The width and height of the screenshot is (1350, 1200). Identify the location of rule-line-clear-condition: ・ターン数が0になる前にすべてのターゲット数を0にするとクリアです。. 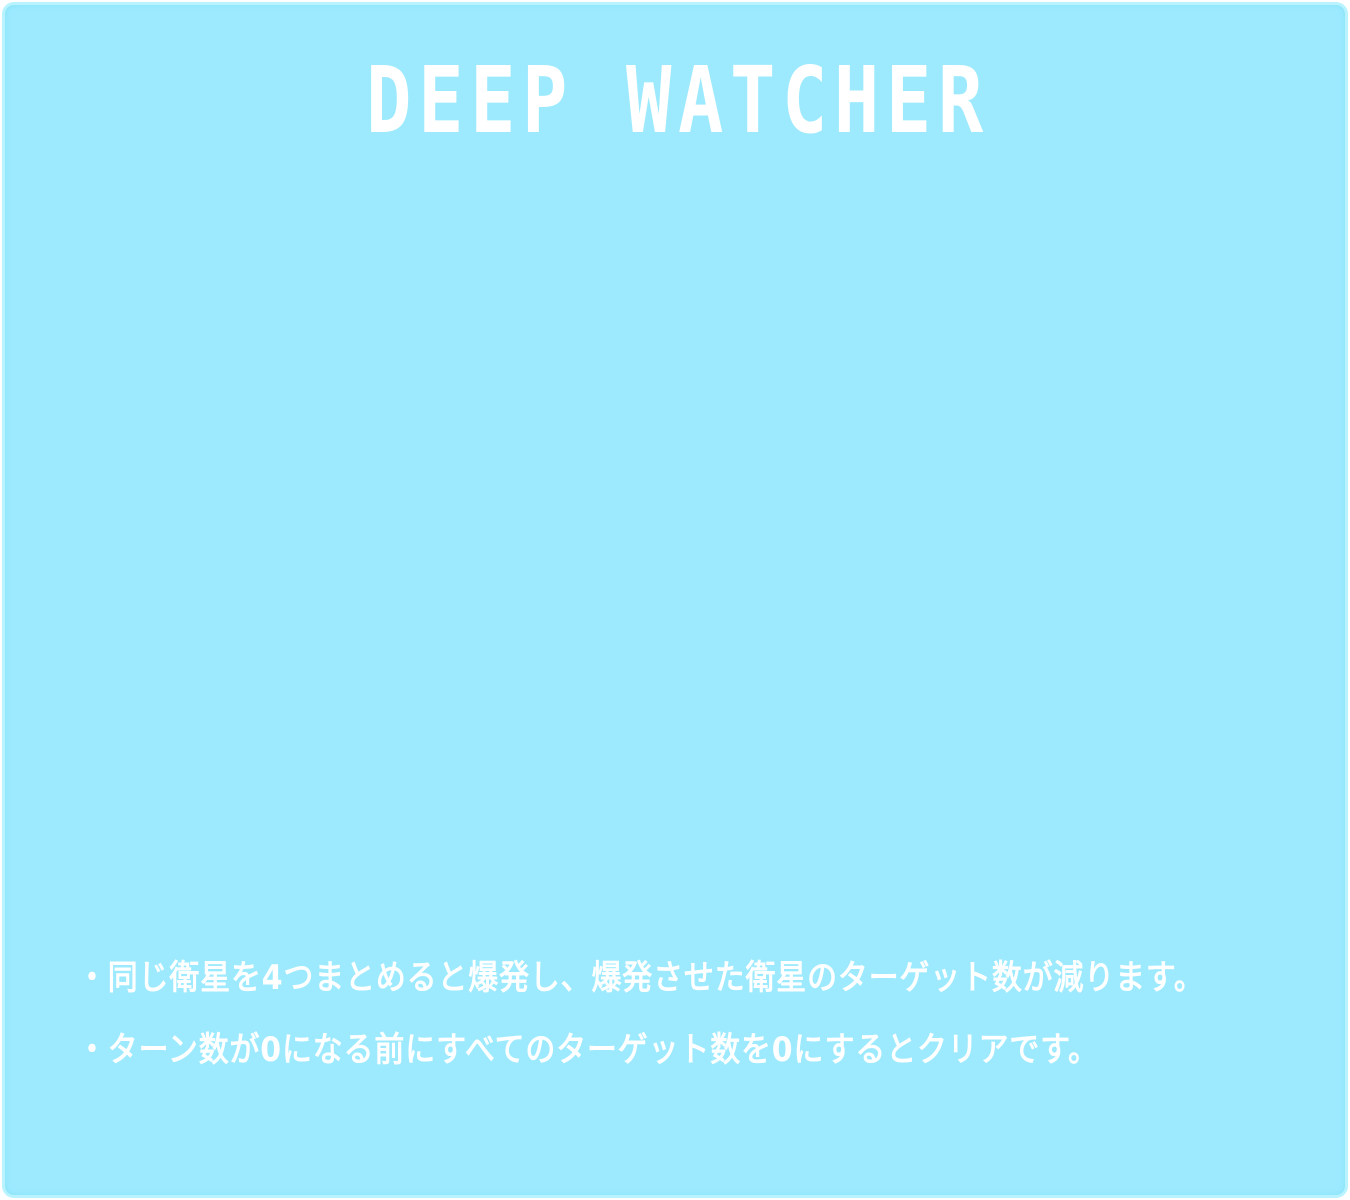
(588, 1050).